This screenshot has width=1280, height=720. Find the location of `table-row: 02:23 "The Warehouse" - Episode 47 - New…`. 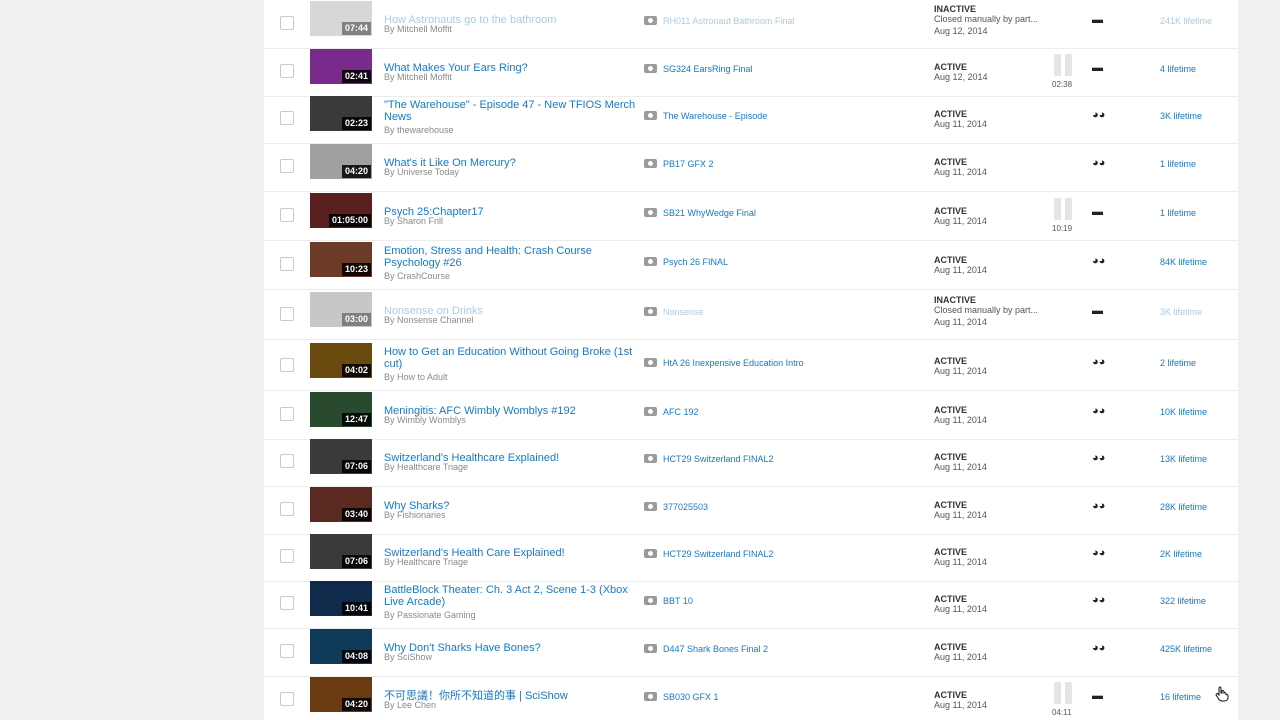

table-row: 02:23 "The Warehouse" - Episode 47 - New… is located at coordinates (751, 119).